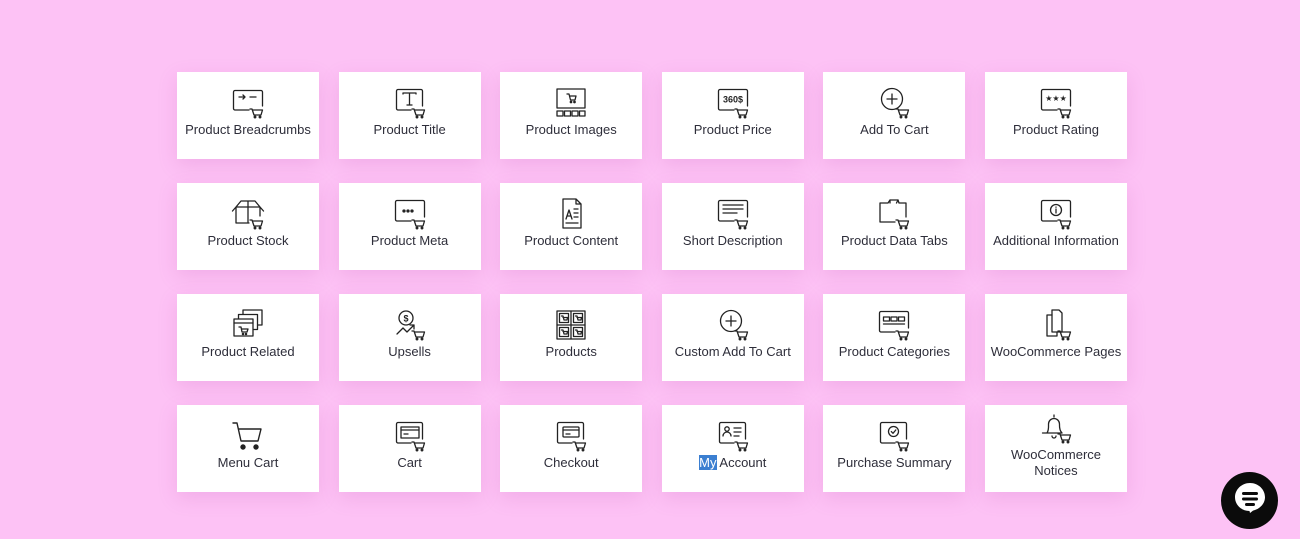  I want to click on widget-label: Add To Cart, so click(894, 129).